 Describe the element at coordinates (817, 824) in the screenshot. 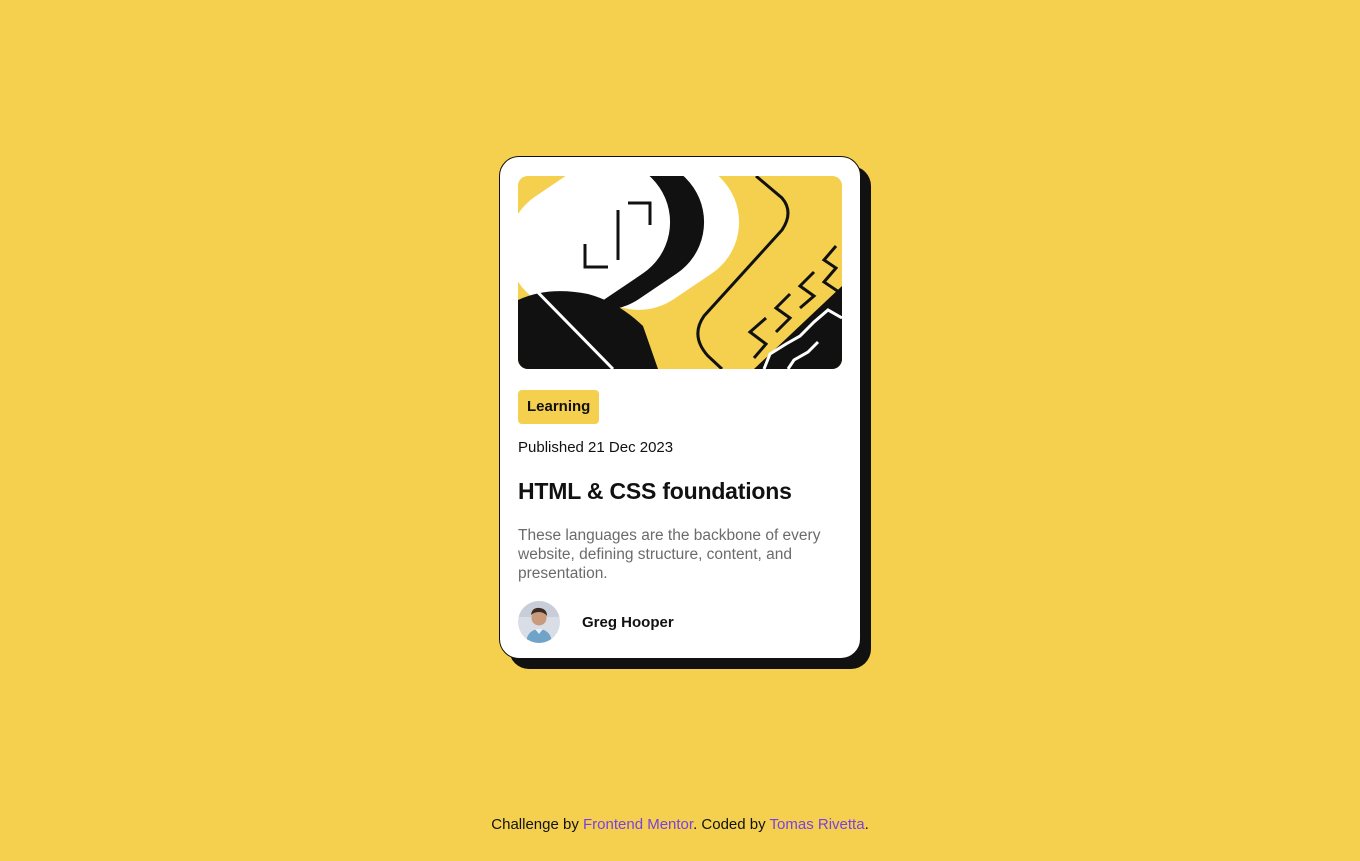

I see `author-link: Tomas Rivetta` at that location.